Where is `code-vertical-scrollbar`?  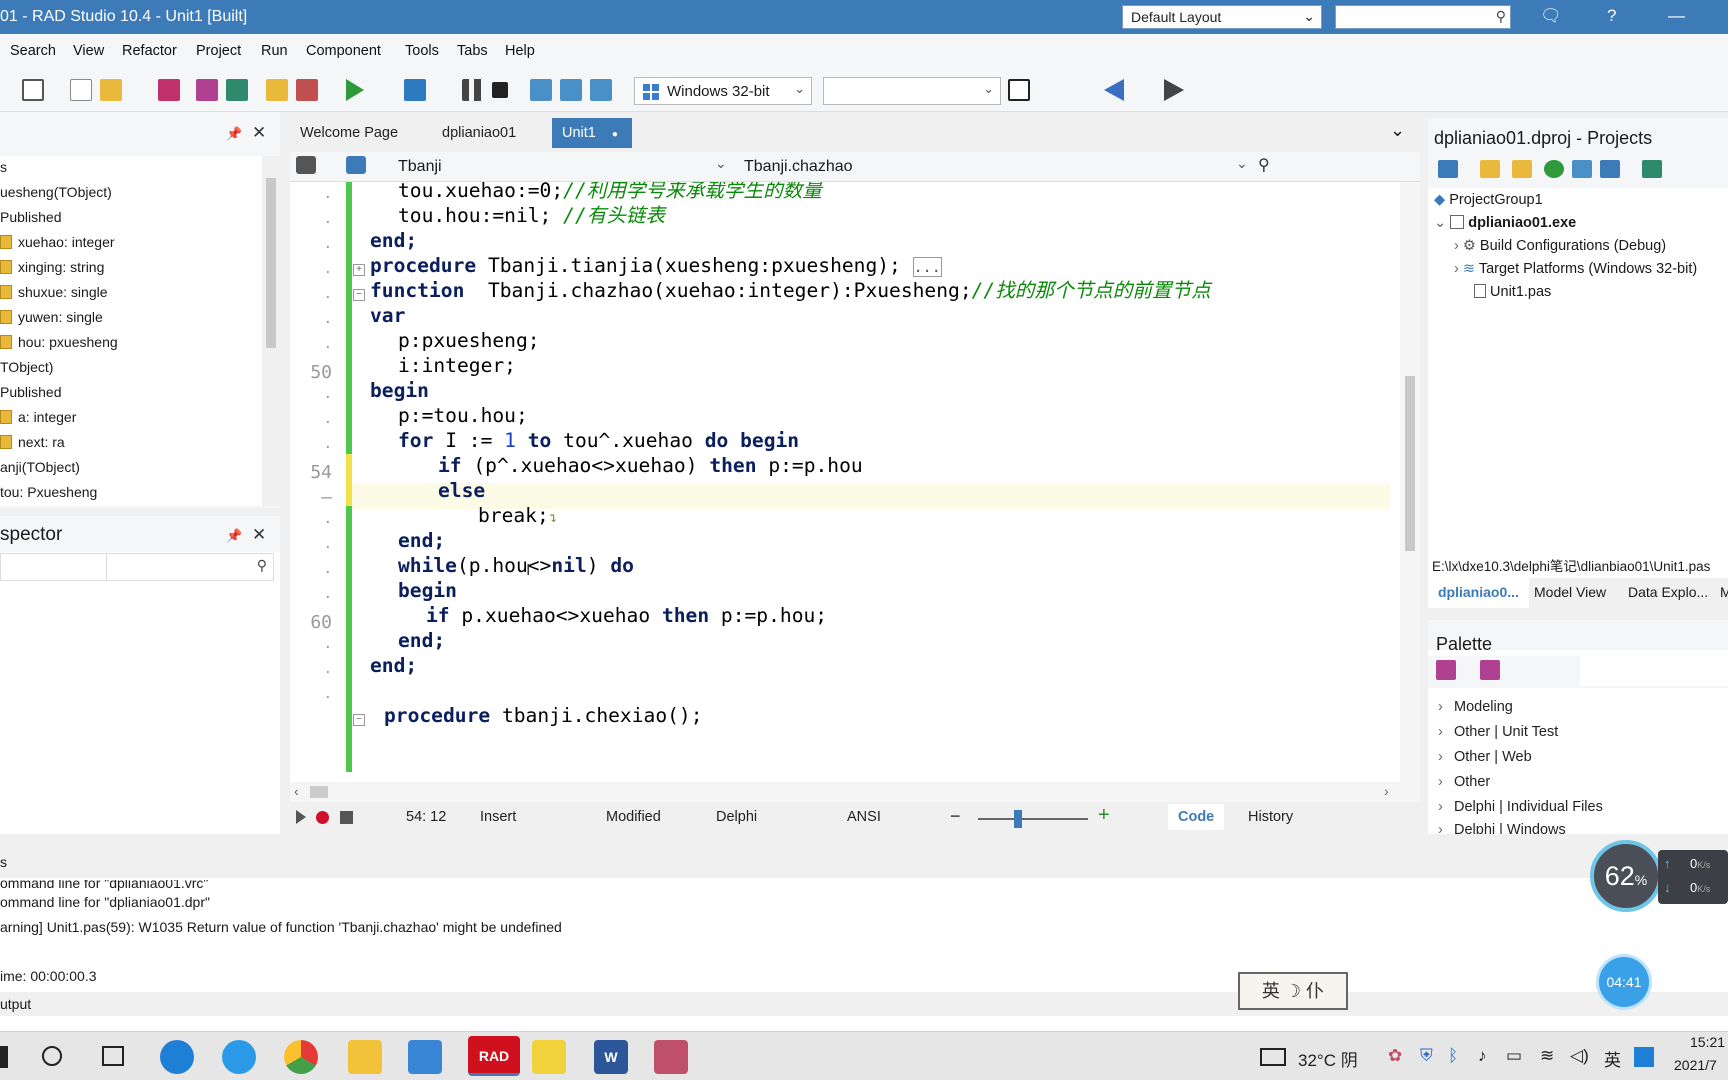 code-vertical-scrollbar is located at coordinates (1410, 482).